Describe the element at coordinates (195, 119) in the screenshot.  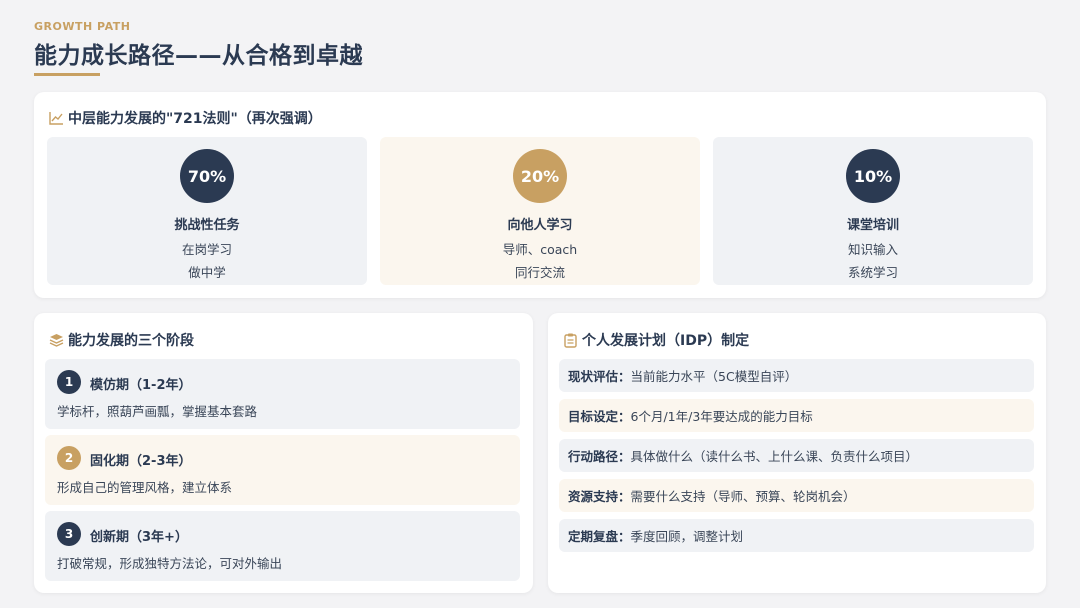
I see `rule-721-heading: 中层能力发展的"721法则"（再次强调）` at that location.